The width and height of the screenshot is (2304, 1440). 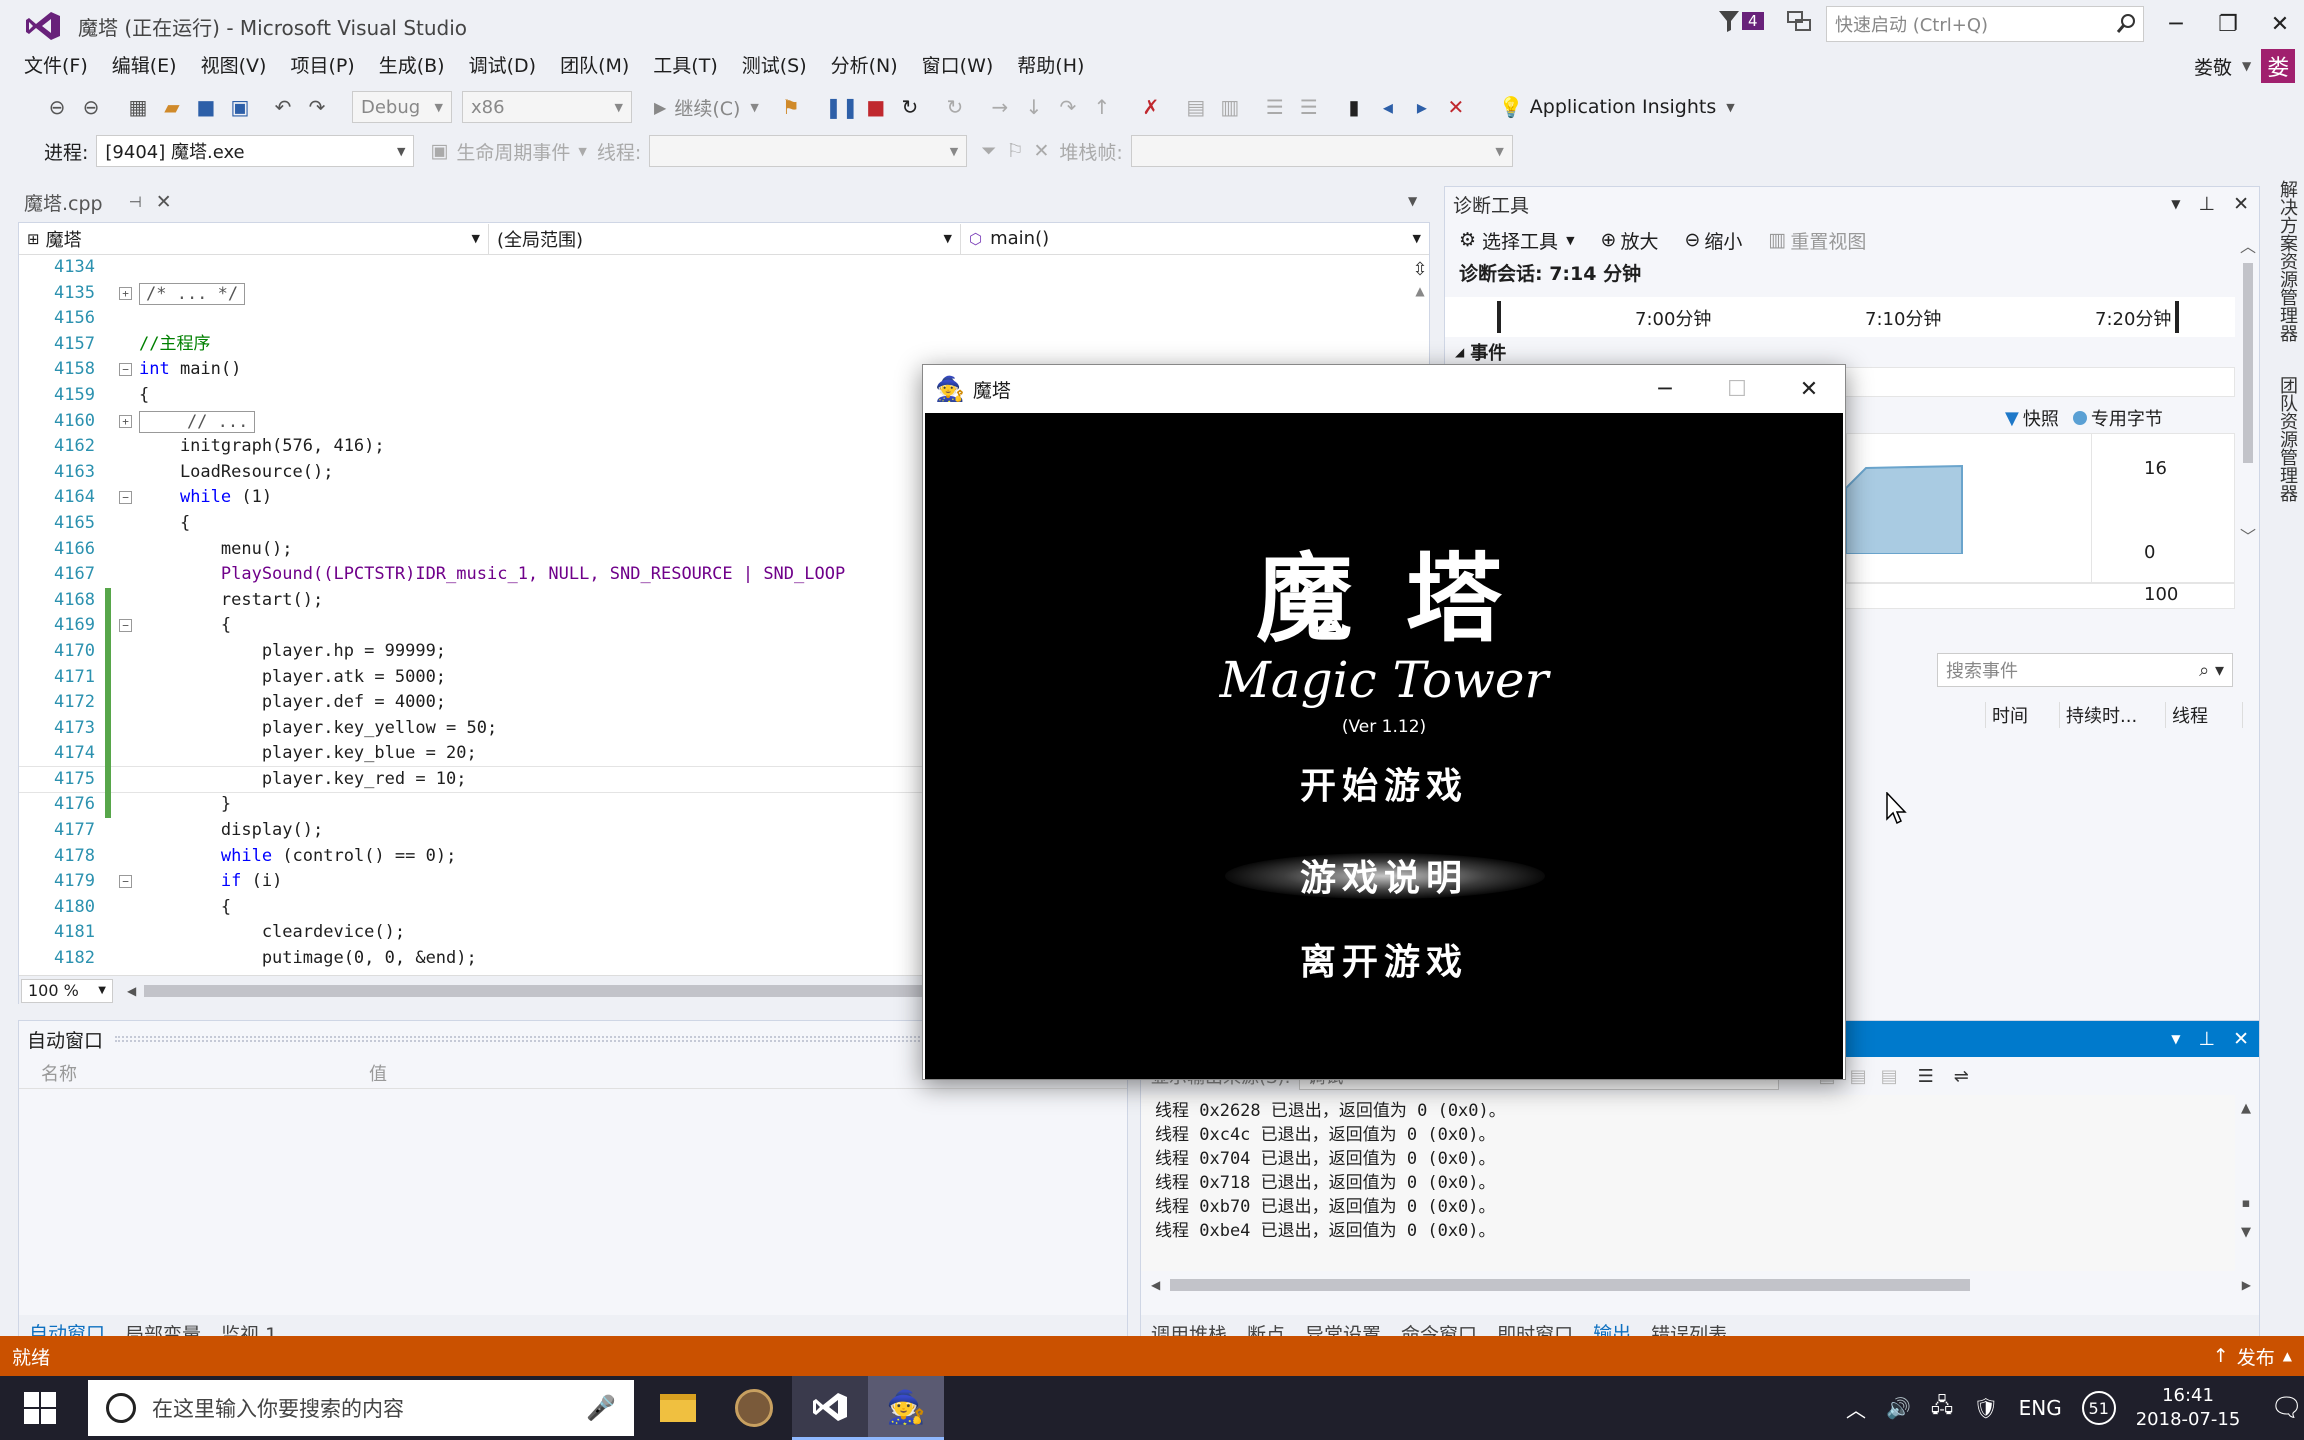 I want to click on code-line: 4135 + /* ... */, so click(x=724, y=294).